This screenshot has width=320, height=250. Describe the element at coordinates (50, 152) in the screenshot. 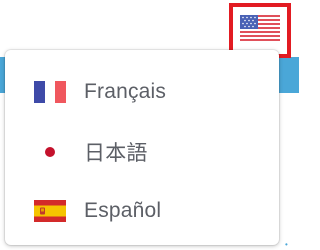

I see `japan-flag-icon` at that location.